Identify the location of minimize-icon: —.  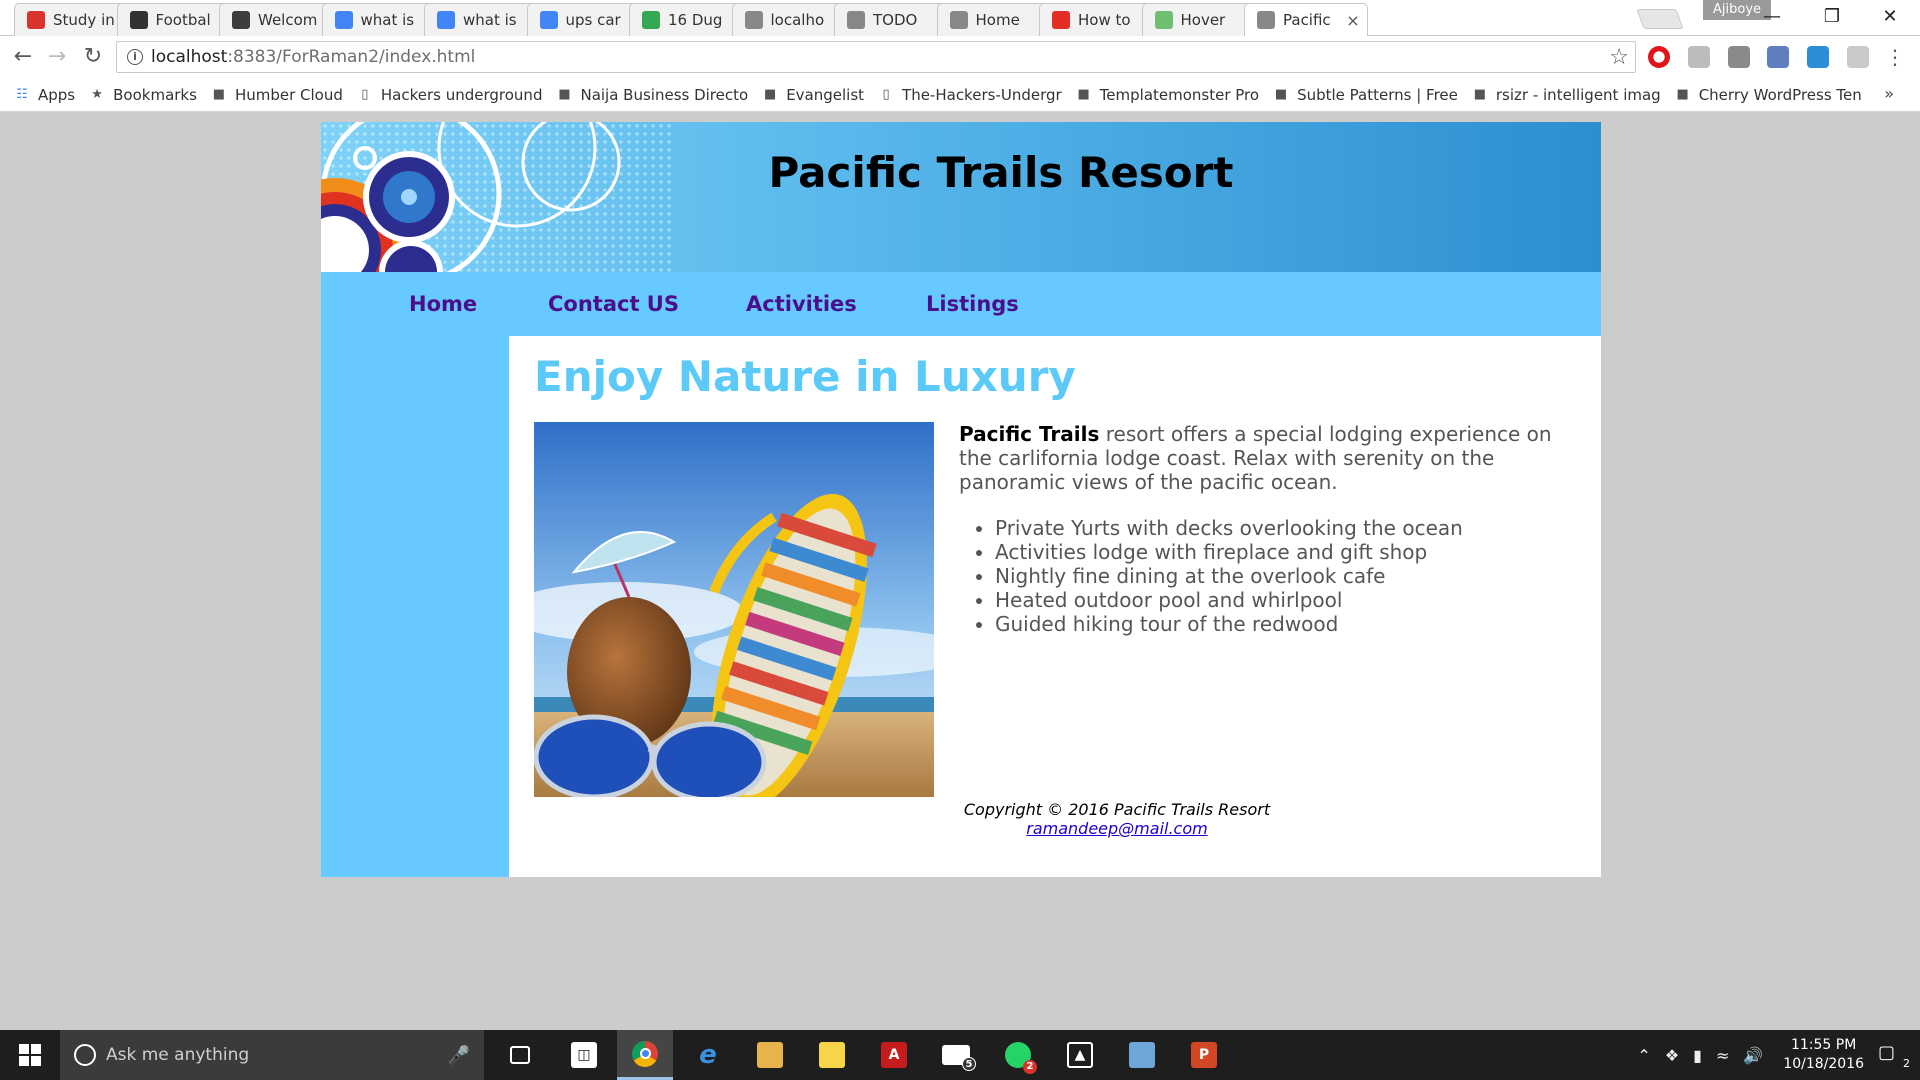
(1772, 17).